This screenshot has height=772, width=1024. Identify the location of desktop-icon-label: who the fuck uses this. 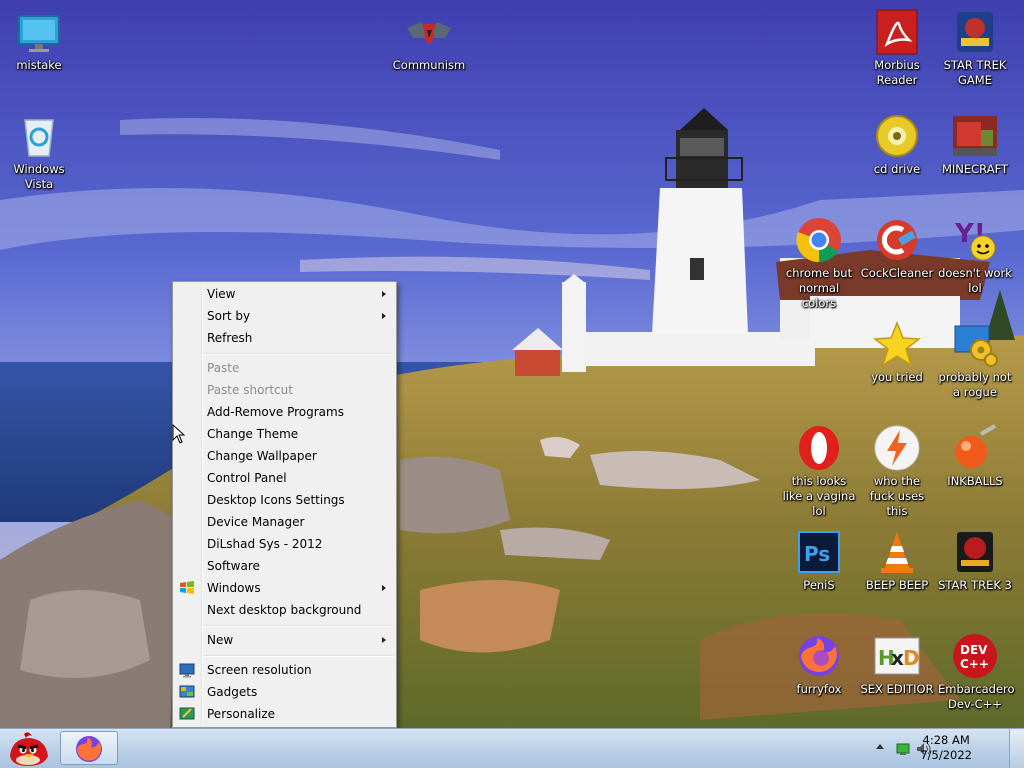
(897, 496).